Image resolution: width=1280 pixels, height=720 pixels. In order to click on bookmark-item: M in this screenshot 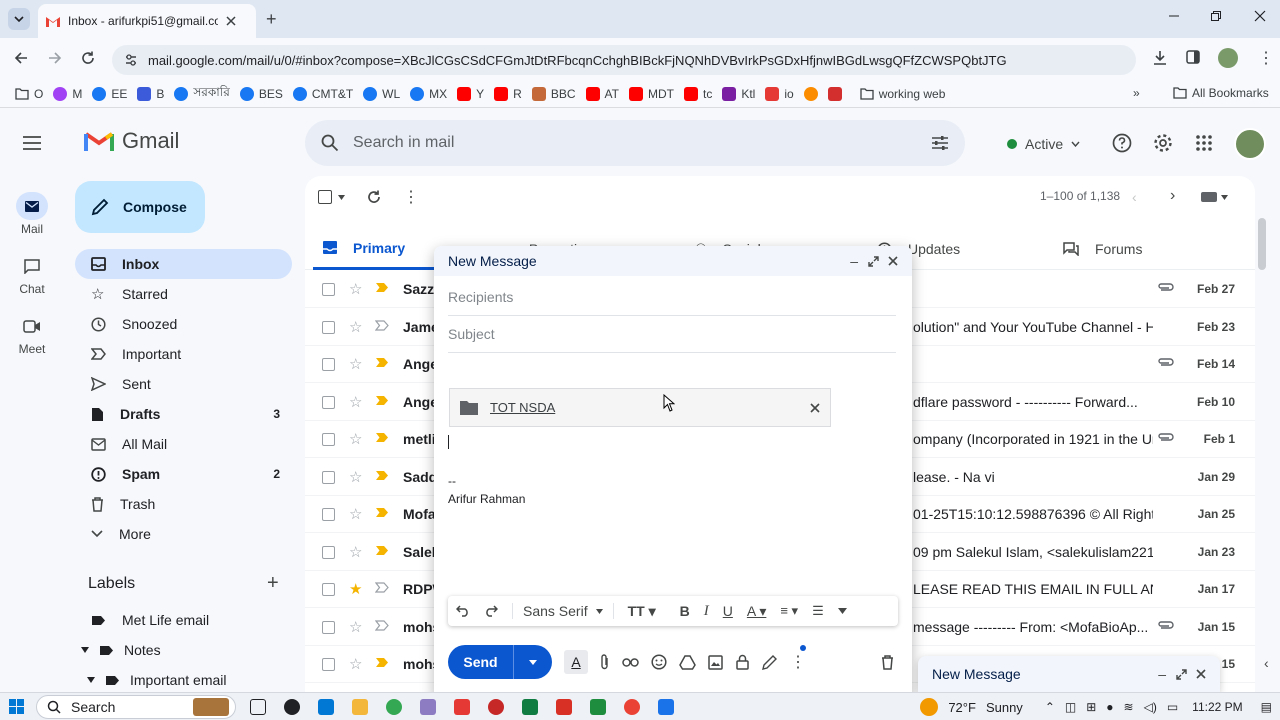, I will do `click(67, 93)`.